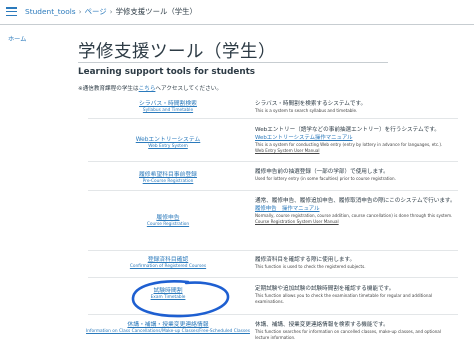  What do you see at coordinates (167, 72) in the screenshot?
I see `page-subtitle: Learning support tools for students` at bounding box center [167, 72].